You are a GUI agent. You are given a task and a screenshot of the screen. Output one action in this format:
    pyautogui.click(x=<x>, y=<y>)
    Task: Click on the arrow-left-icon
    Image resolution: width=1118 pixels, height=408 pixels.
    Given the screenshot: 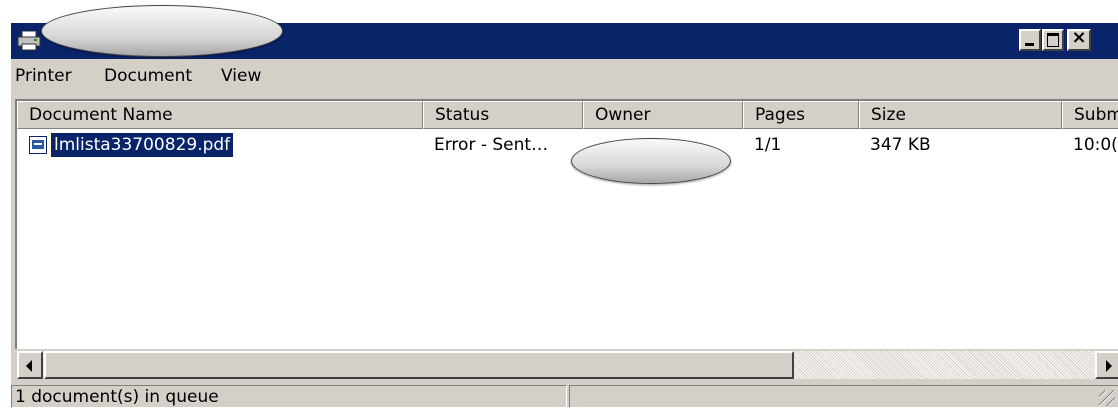 What is the action you would take?
    pyautogui.click(x=29, y=366)
    